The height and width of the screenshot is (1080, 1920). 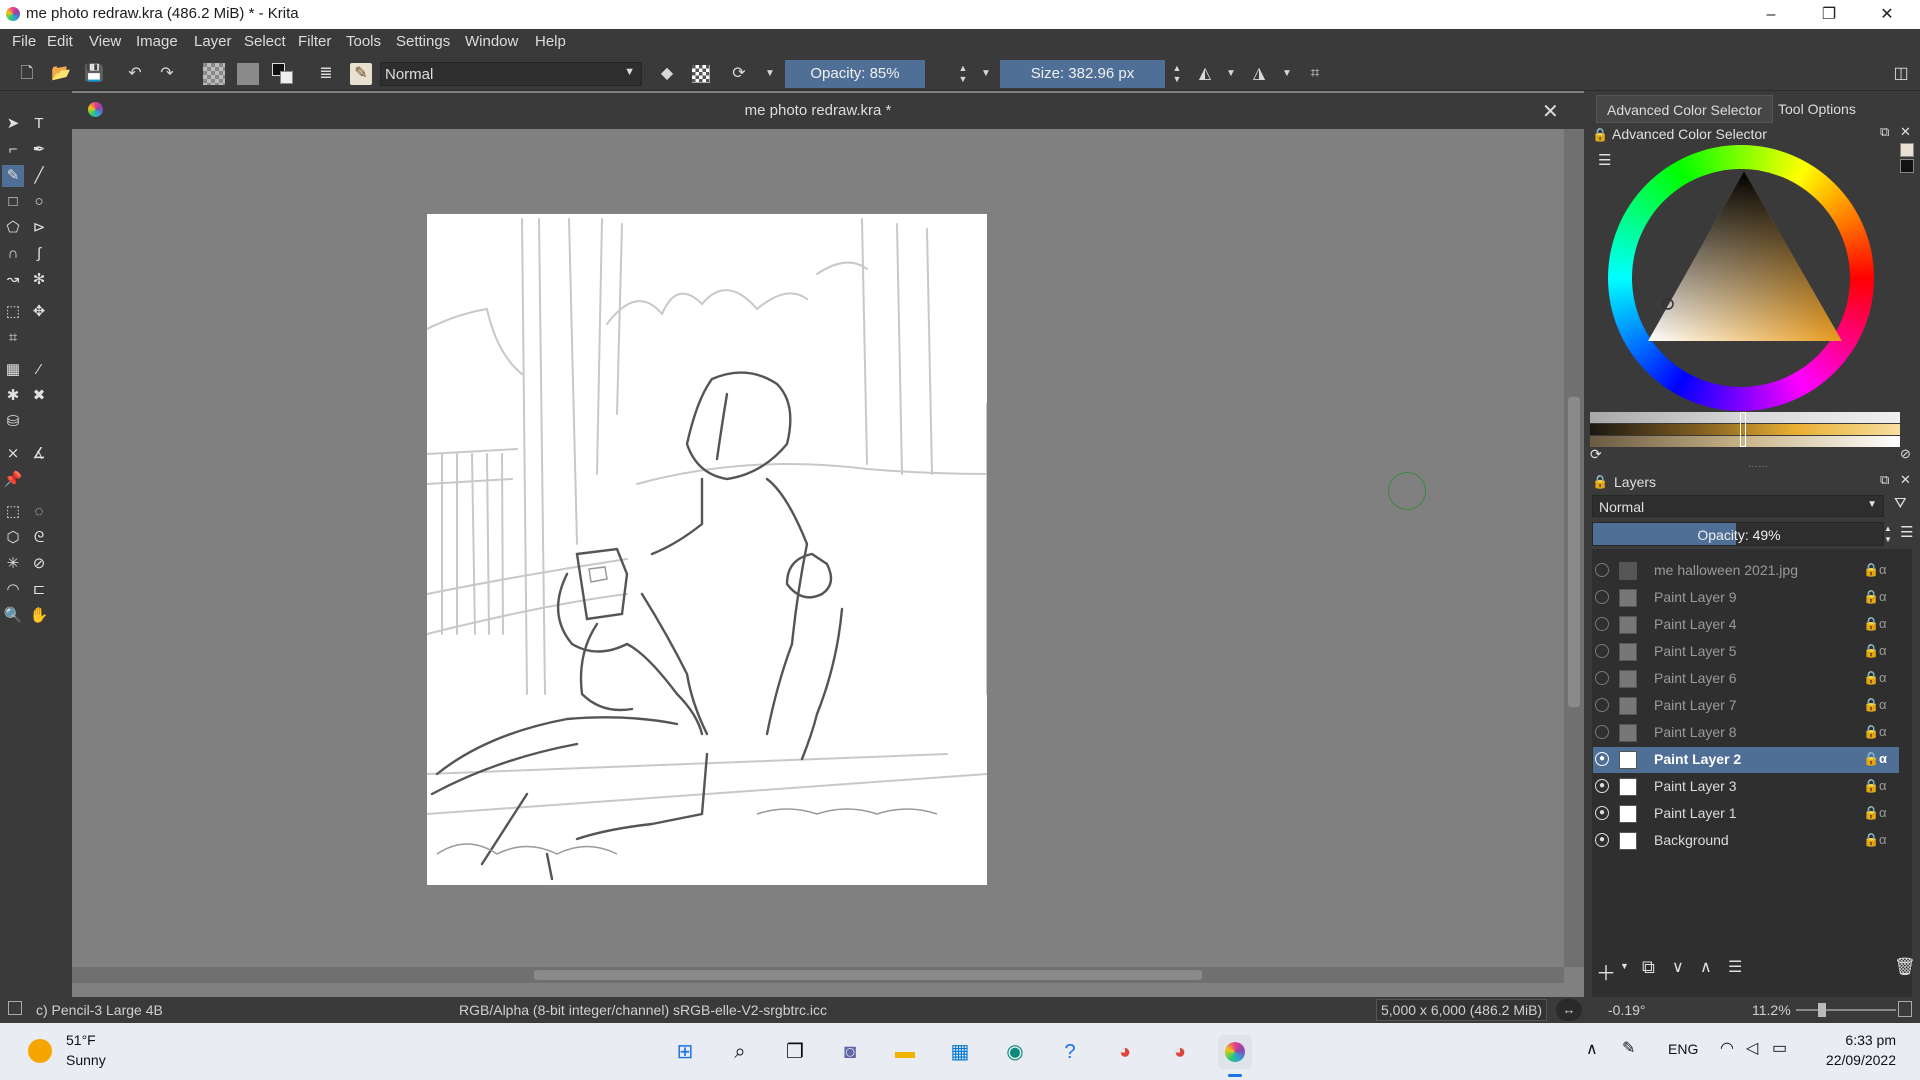 I want to click on reference-tool-icon: 📌, so click(x=13, y=480).